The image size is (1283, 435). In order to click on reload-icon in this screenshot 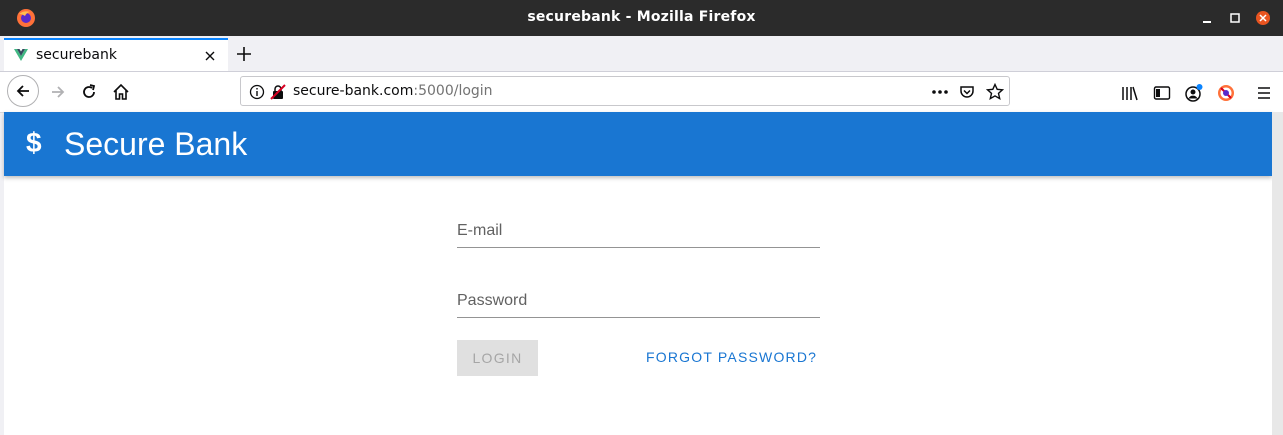, I will do `click(89, 92)`.